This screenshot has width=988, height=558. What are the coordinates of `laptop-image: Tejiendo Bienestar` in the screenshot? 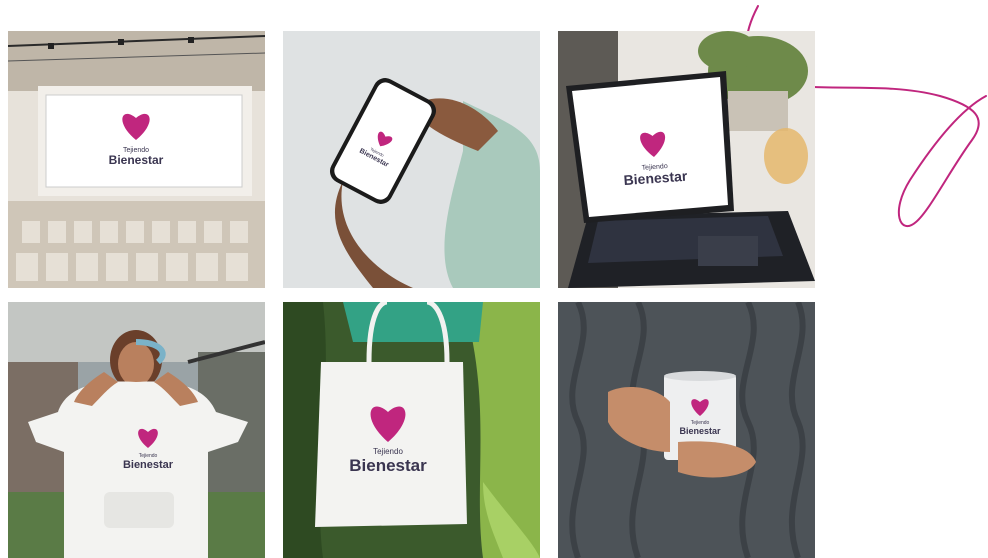 It's located at (686, 159).